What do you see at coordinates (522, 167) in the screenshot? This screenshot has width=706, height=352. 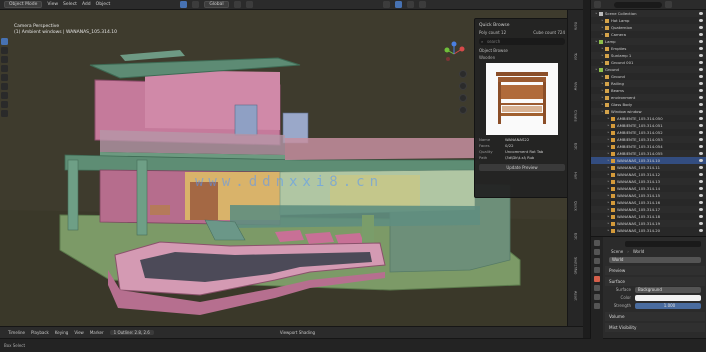 I see `update-preview-button: Update Preview` at bounding box center [522, 167].